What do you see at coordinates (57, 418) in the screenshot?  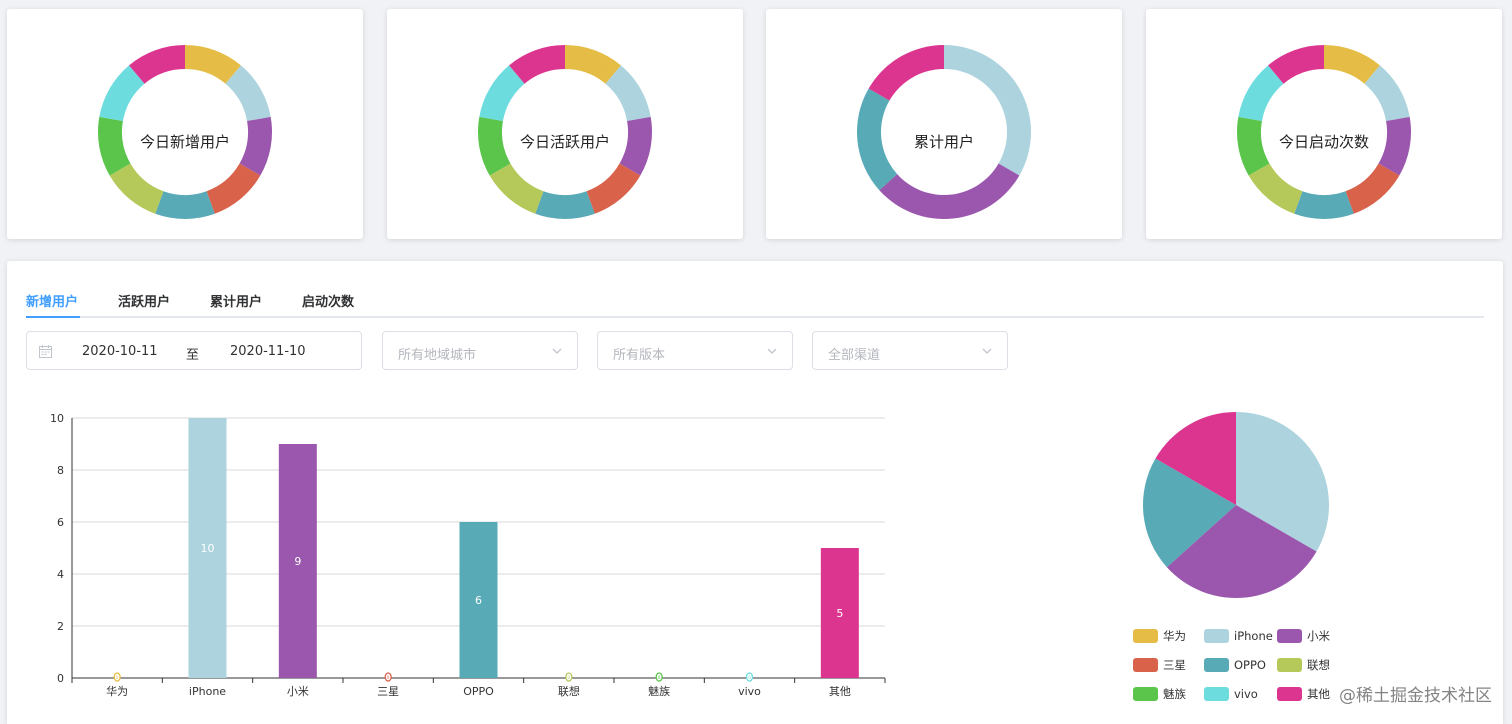 I see `y-tick-label: 10` at bounding box center [57, 418].